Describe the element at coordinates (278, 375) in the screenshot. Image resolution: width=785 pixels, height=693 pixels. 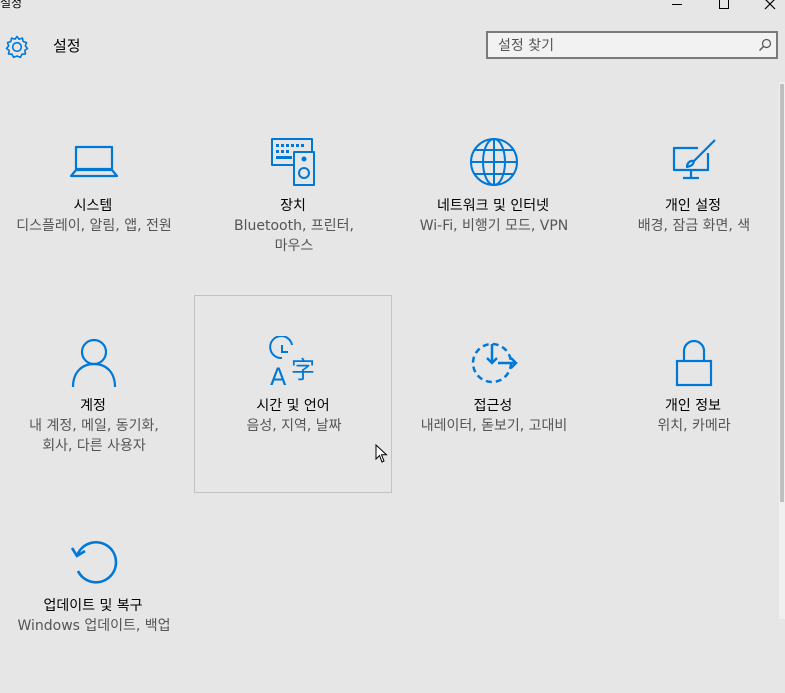
I see `svg-text: A` at that location.